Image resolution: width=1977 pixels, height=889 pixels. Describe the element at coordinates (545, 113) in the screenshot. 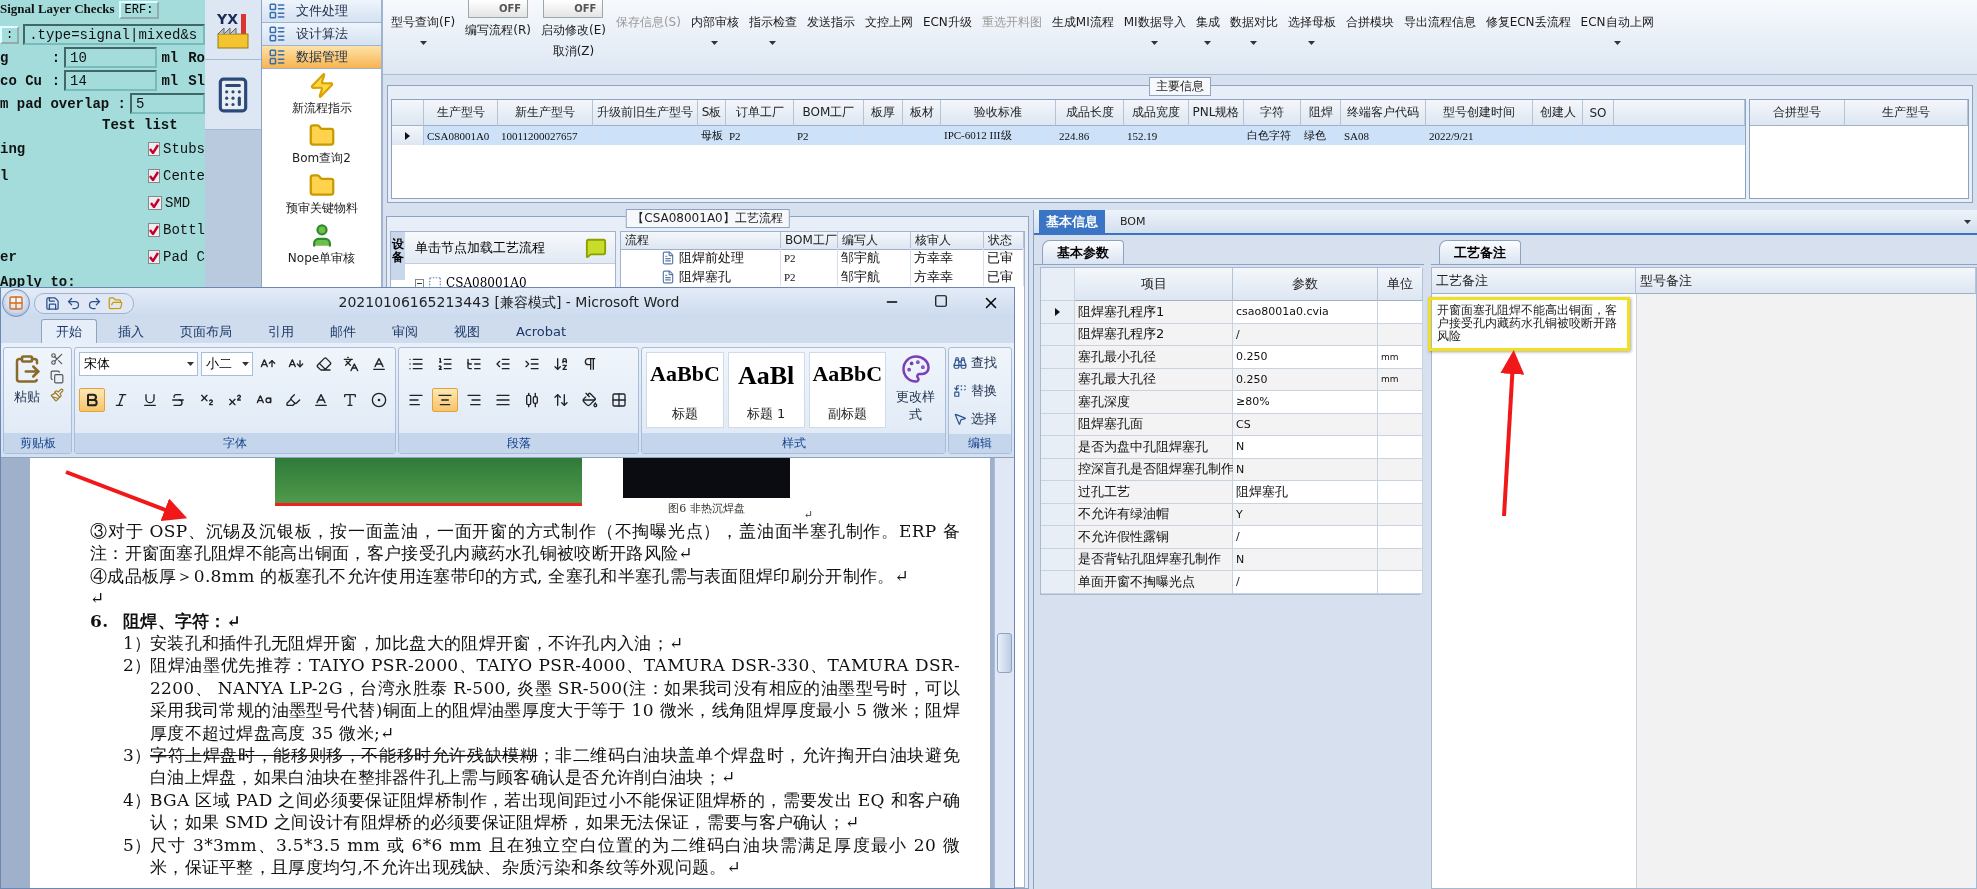

I see `column-header: 新生产型号` at that location.